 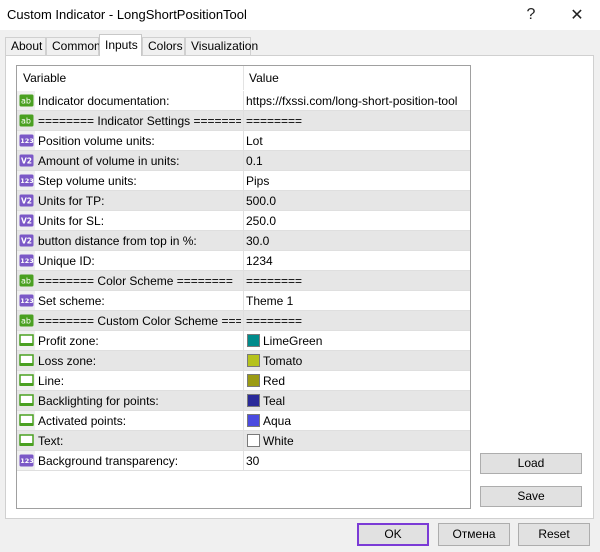 What do you see at coordinates (261, 221) in the screenshot?
I see `variable-value: 250.0` at bounding box center [261, 221].